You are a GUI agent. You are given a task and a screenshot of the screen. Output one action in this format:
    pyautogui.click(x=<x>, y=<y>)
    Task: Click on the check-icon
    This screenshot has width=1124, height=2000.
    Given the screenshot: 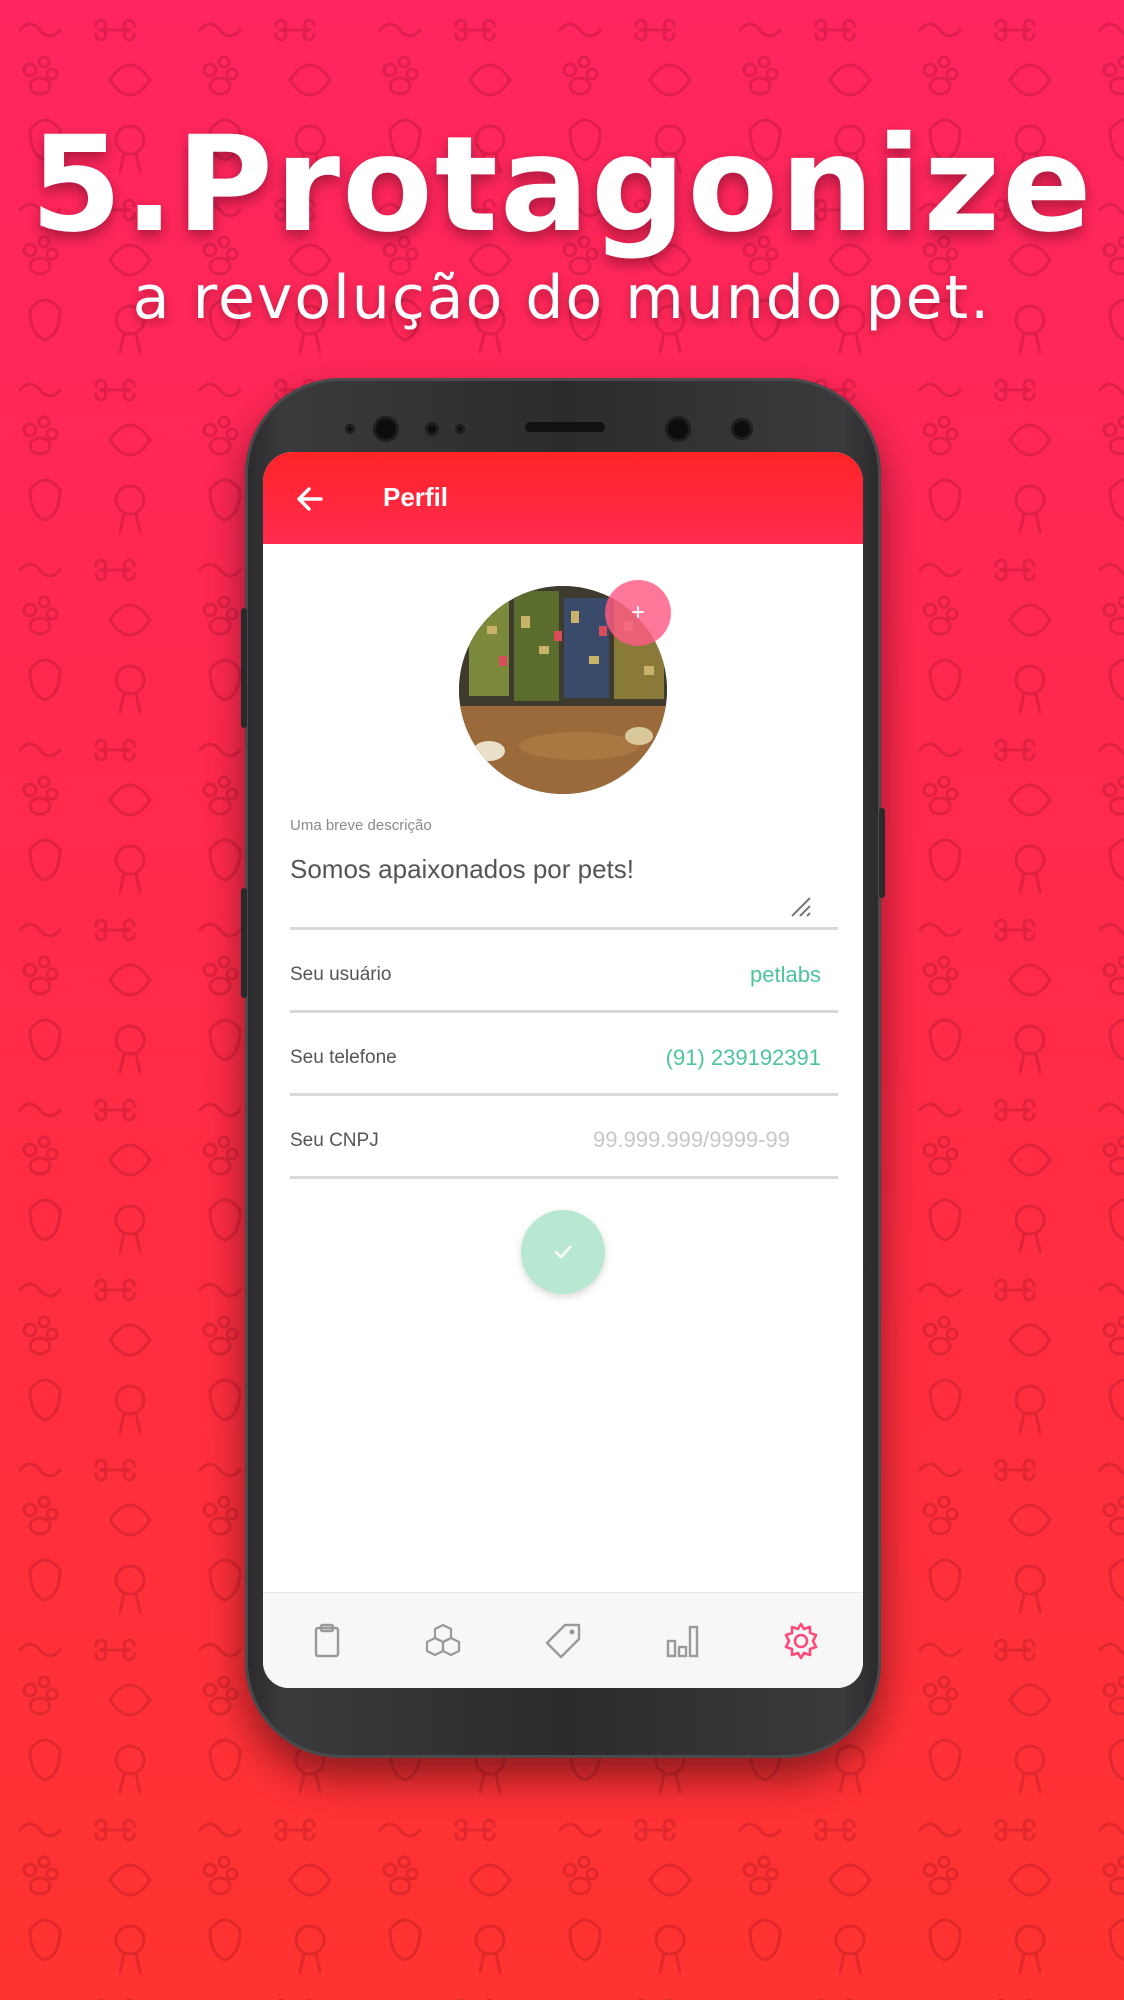 What is the action you would take?
    pyautogui.click(x=563, y=1252)
    